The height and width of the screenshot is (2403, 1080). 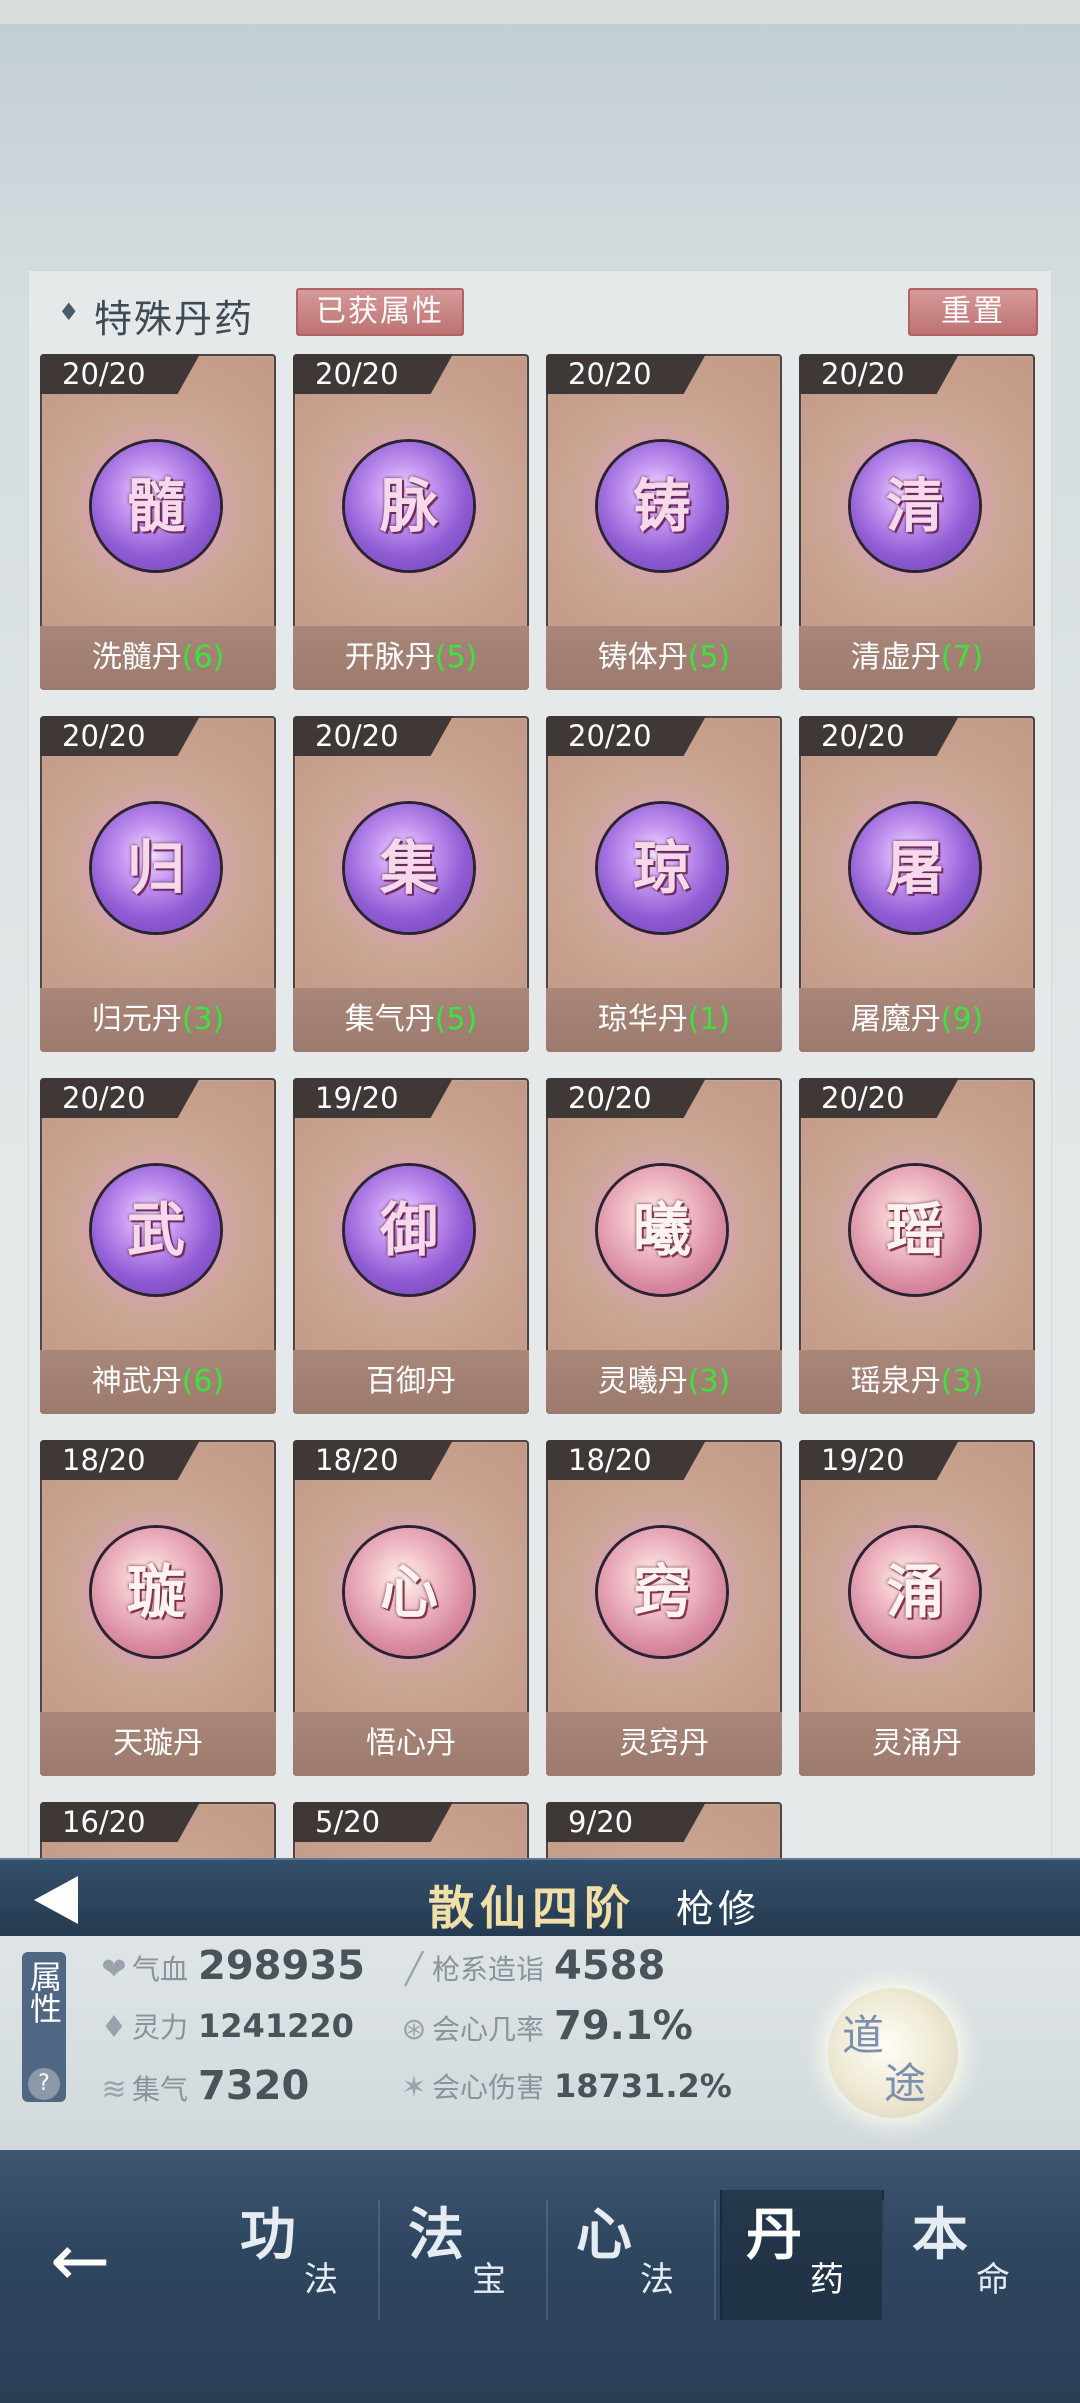 What do you see at coordinates (632, 2255) in the screenshot?
I see `nav-tab-2: 心法` at bounding box center [632, 2255].